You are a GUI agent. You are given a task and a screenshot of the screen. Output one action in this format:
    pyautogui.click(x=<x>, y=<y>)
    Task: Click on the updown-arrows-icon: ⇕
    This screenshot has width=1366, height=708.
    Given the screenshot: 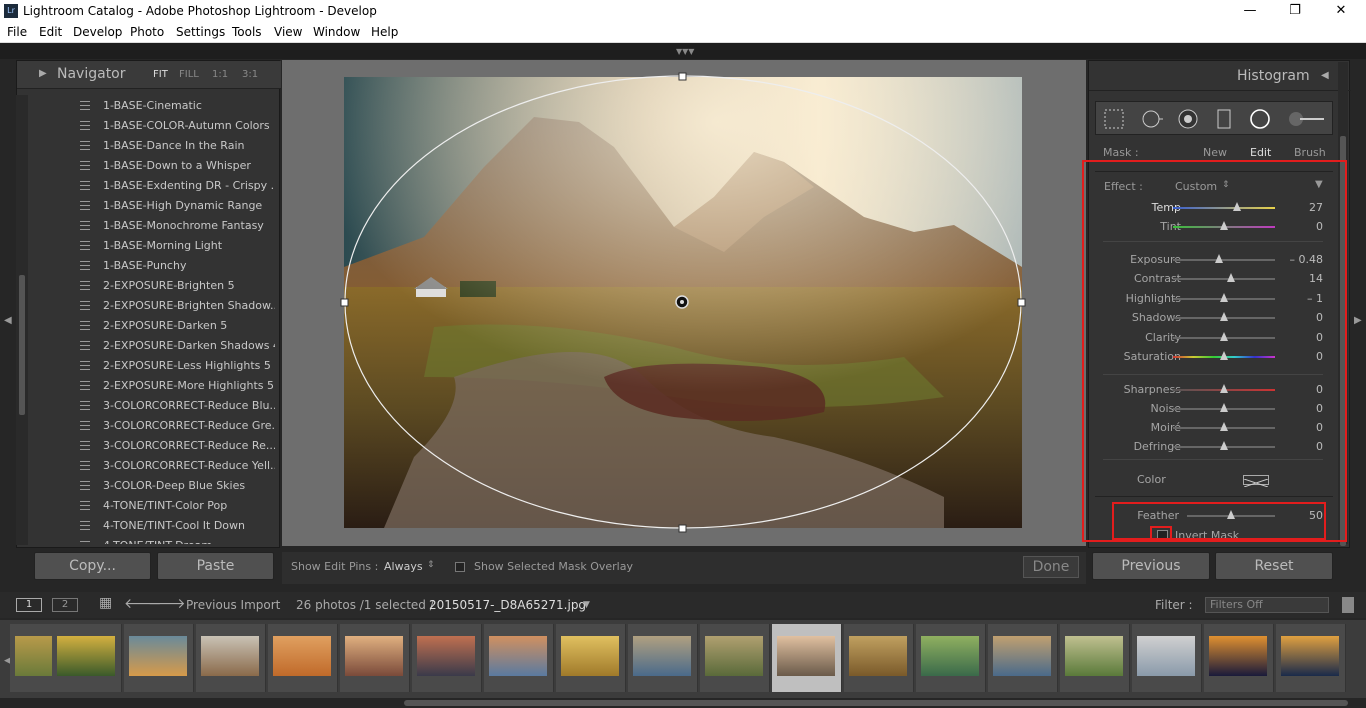 What is the action you would take?
    pyautogui.click(x=431, y=565)
    